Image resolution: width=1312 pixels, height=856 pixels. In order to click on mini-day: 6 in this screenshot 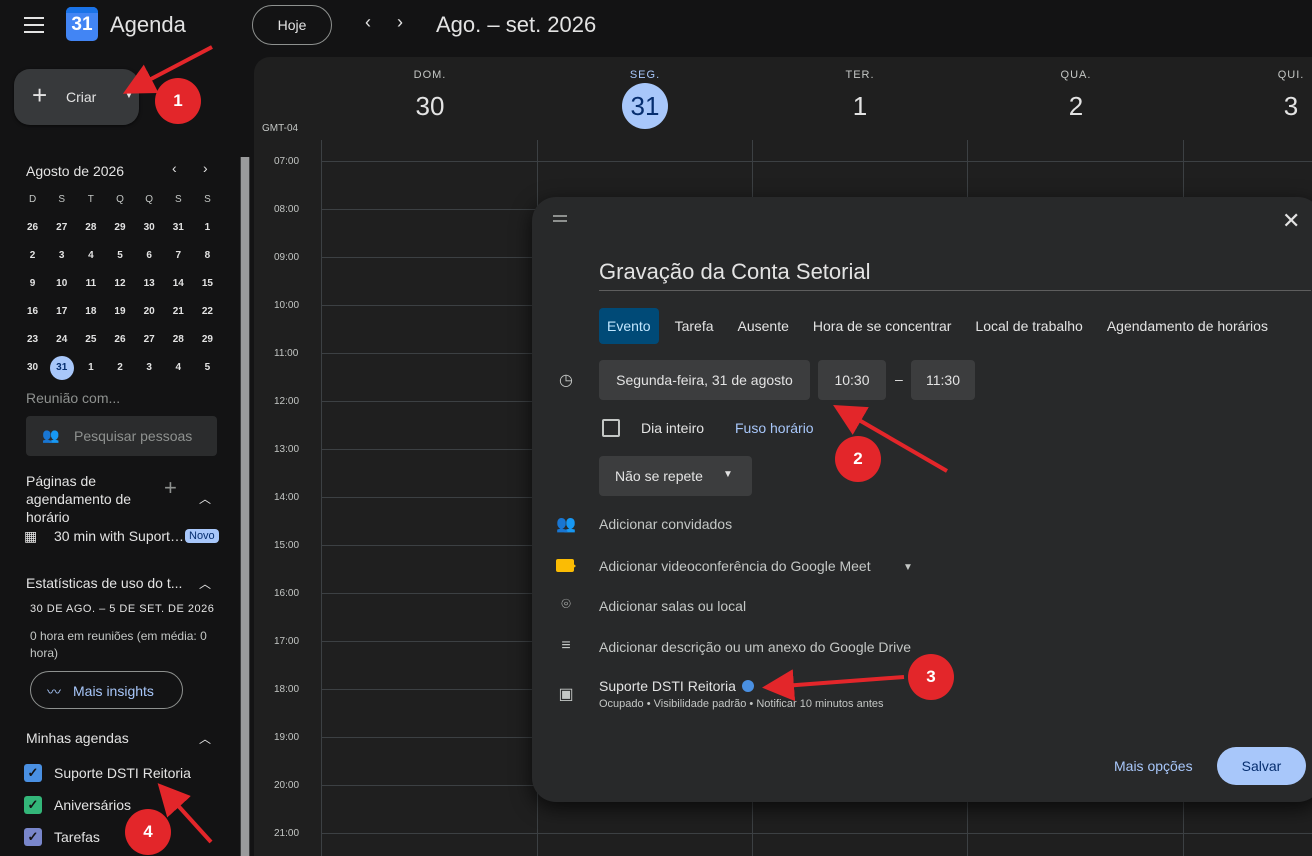, I will do `click(149, 258)`.